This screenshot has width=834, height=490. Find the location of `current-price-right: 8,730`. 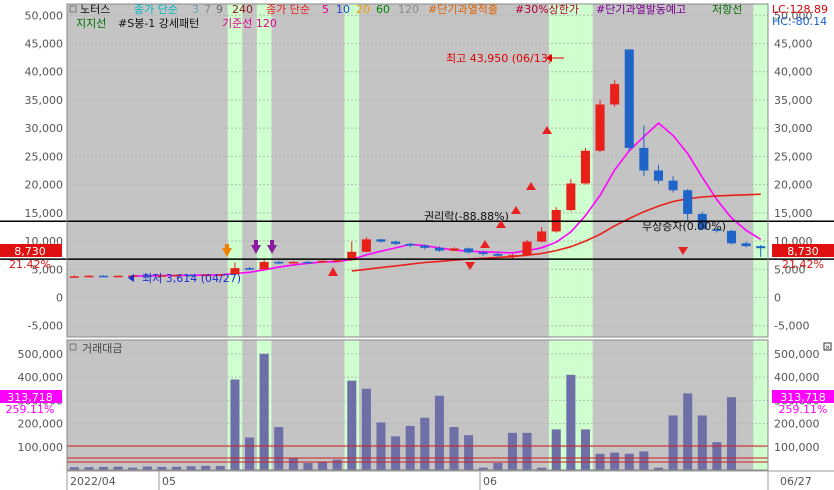

current-price-right: 8,730 is located at coordinates (803, 251).